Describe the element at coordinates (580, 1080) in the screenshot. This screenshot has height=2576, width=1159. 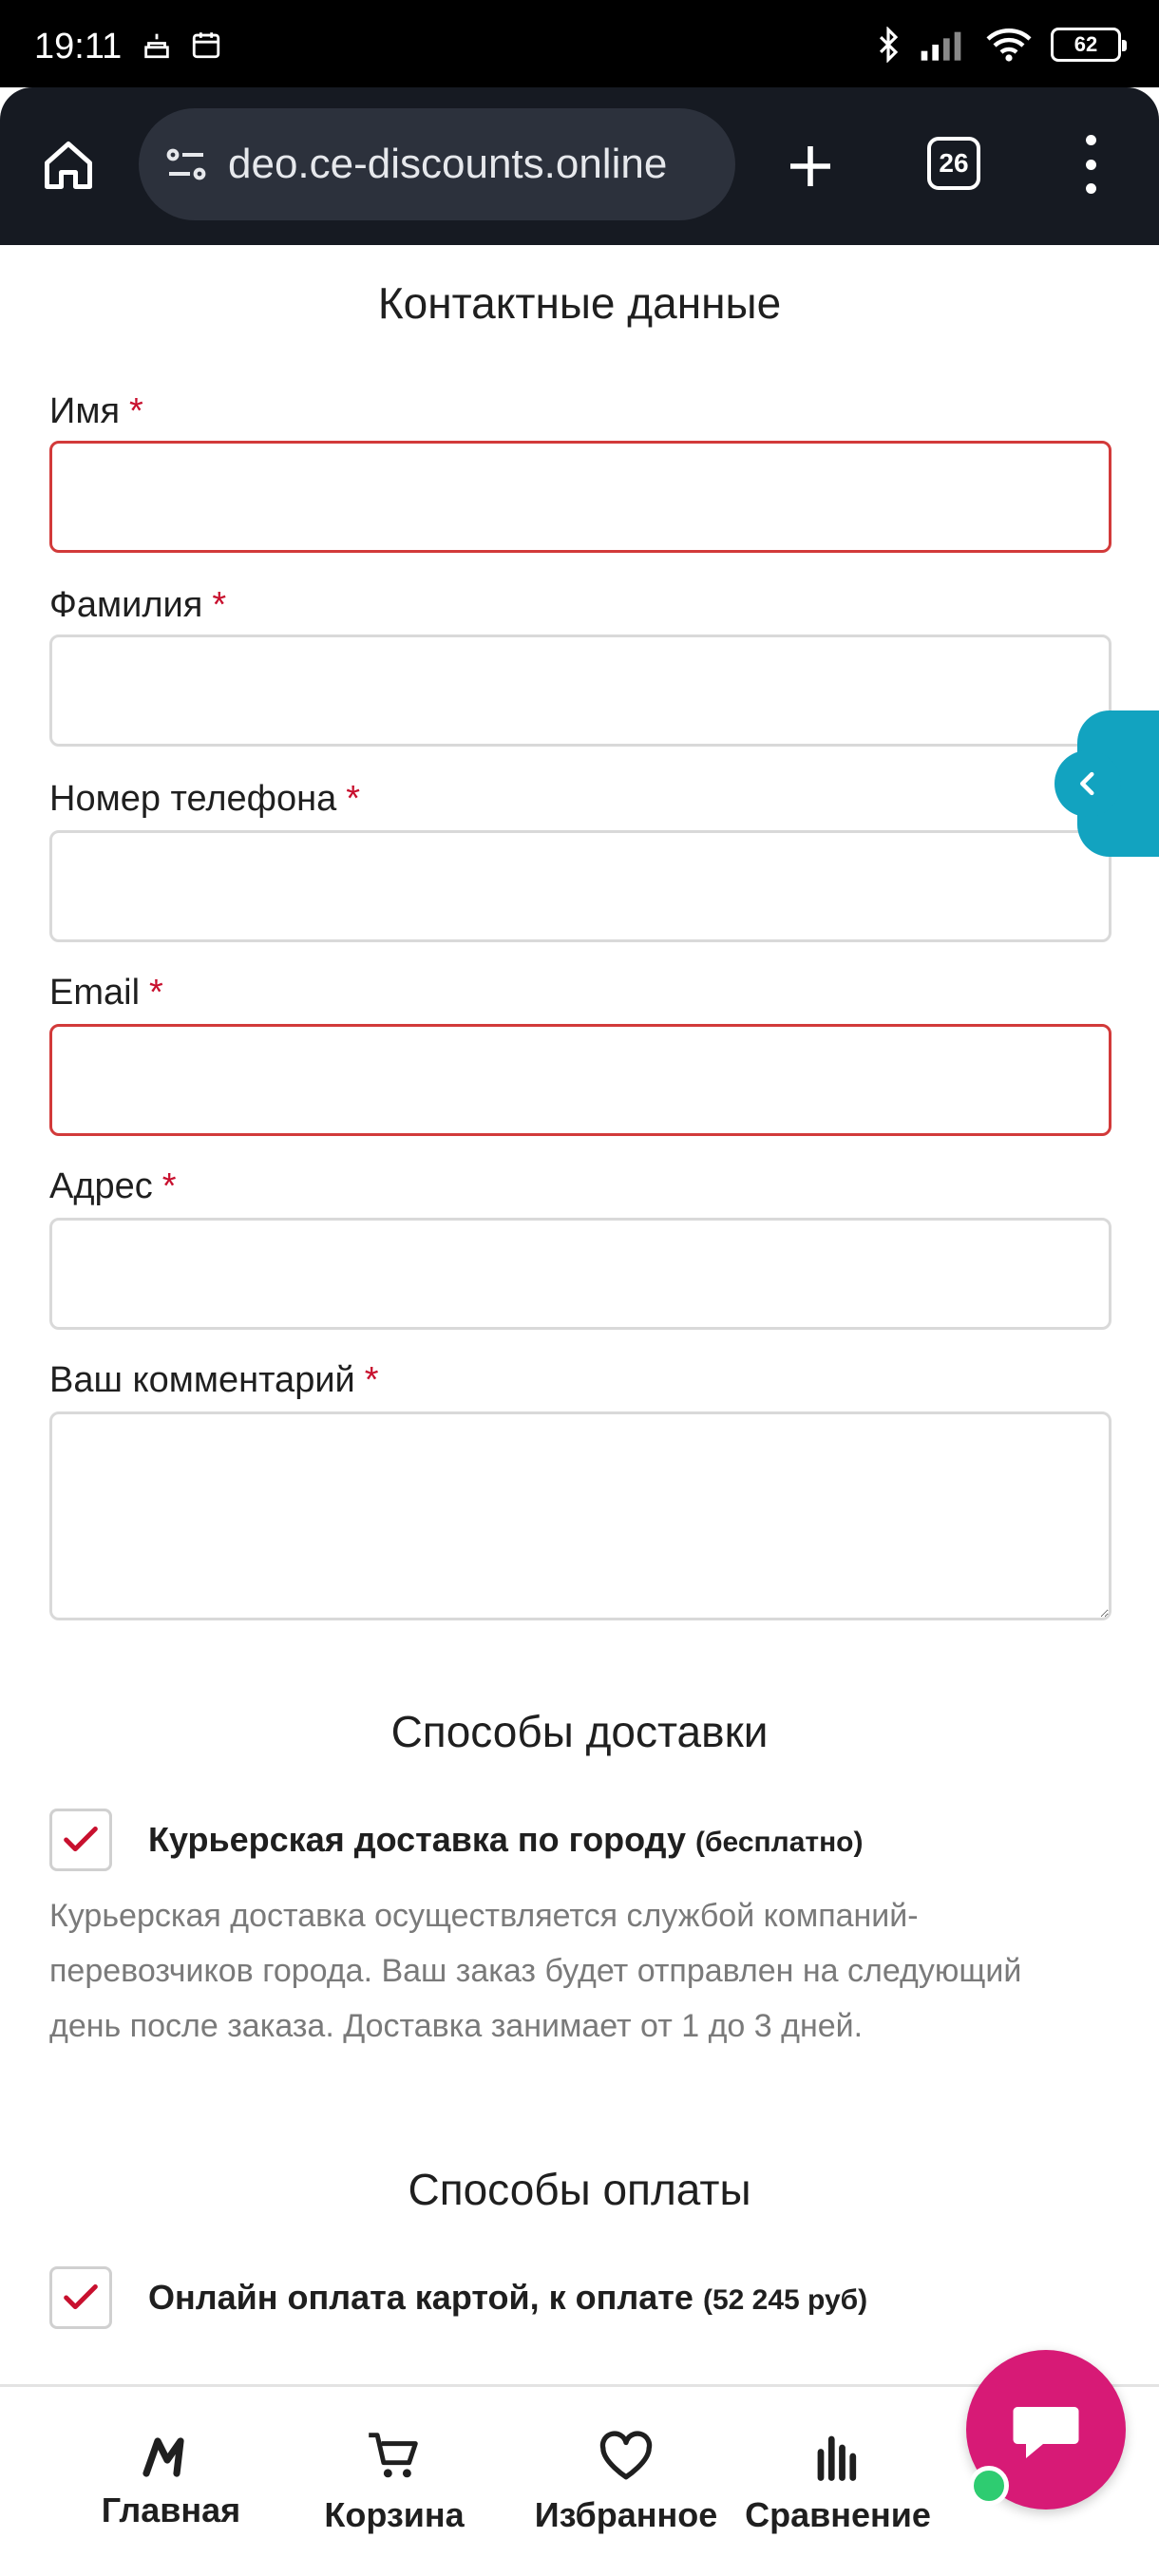
I see `email-input` at that location.